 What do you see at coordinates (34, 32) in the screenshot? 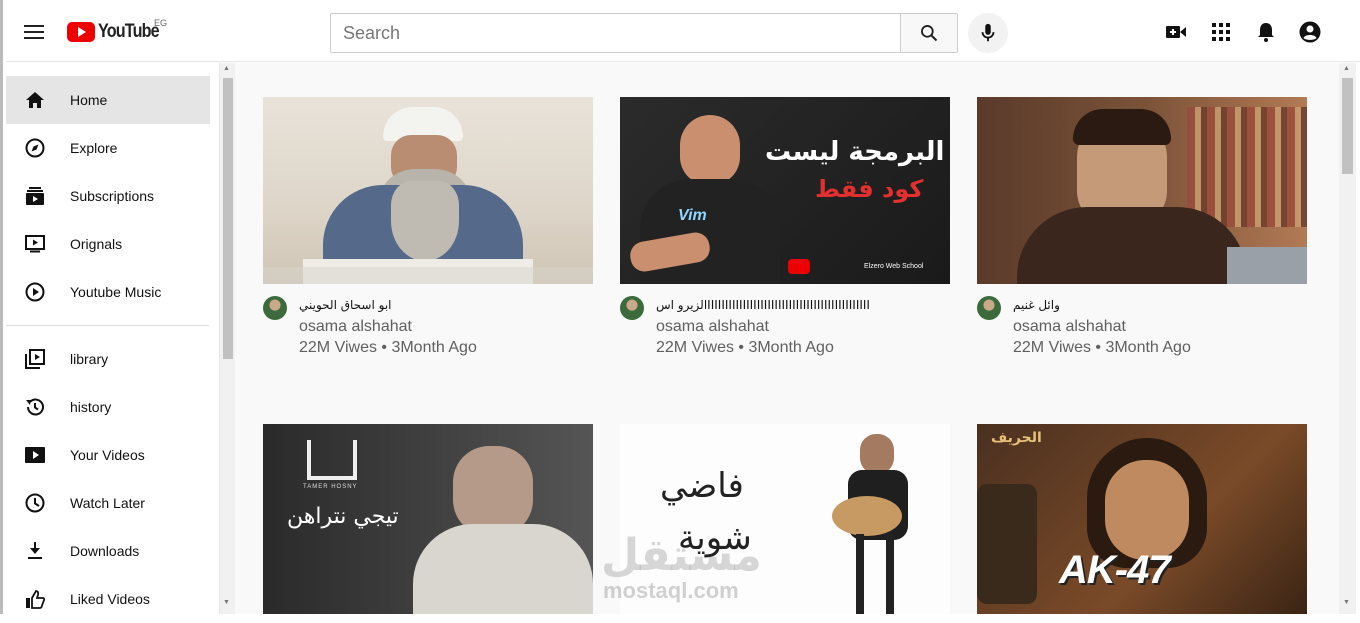
I see `menu-icon` at bounding box center [34, 32].